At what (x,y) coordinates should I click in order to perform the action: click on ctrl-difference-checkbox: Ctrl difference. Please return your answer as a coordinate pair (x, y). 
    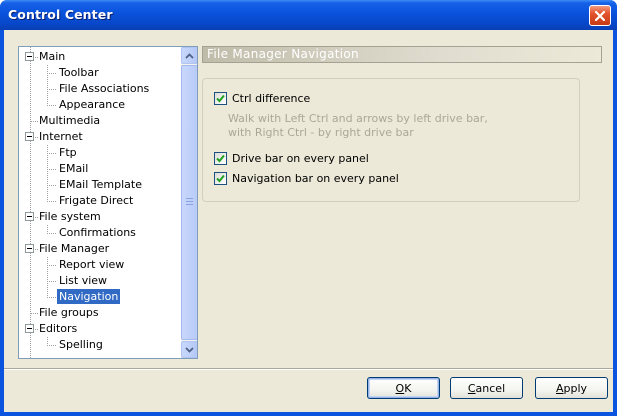
    Looking at the image, I should click on (262, 98).